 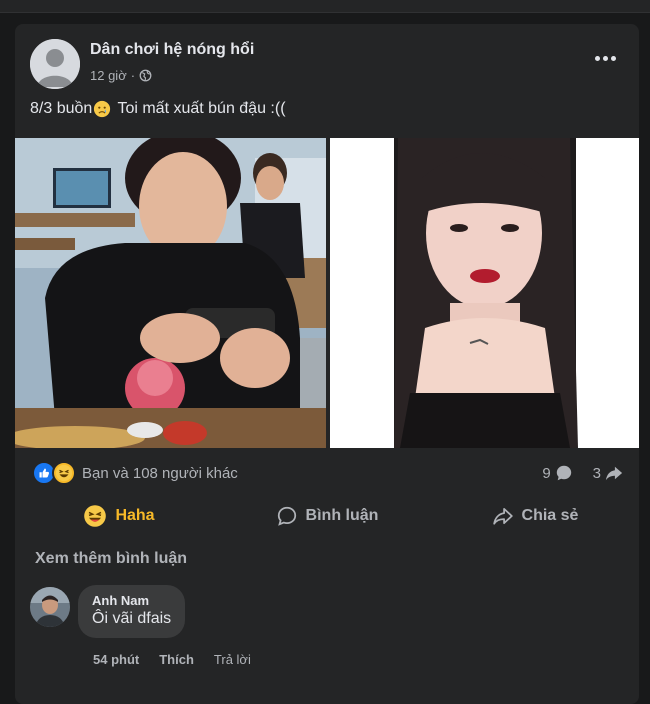 I want to click on post-actions: Haha Bình luận Chia sẻ, so click(x=327, y=516).